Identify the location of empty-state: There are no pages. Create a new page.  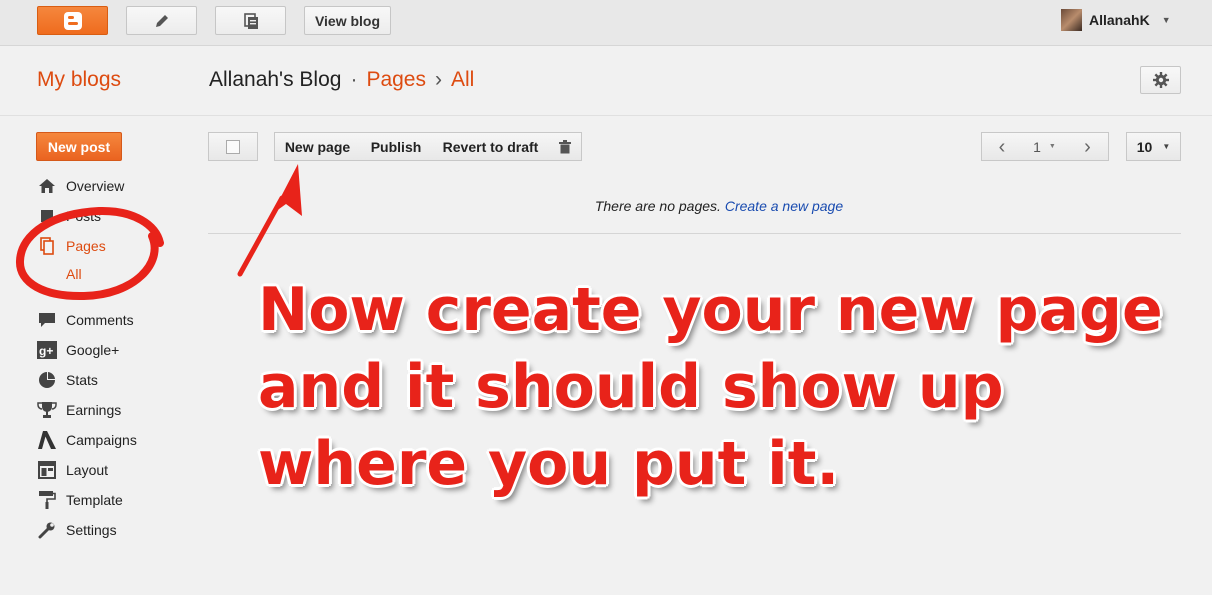
(606, 206).